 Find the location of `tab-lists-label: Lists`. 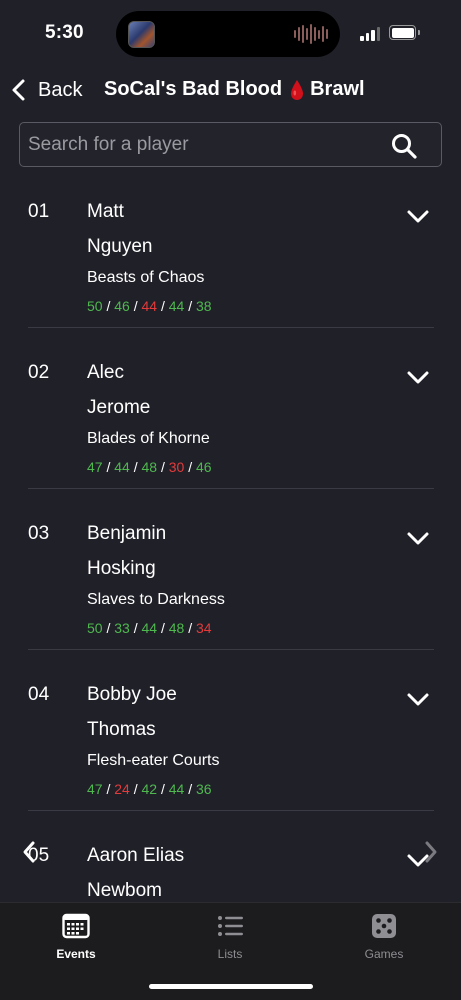

tab-lists-label: Lists is located at coordinates (230, 954).